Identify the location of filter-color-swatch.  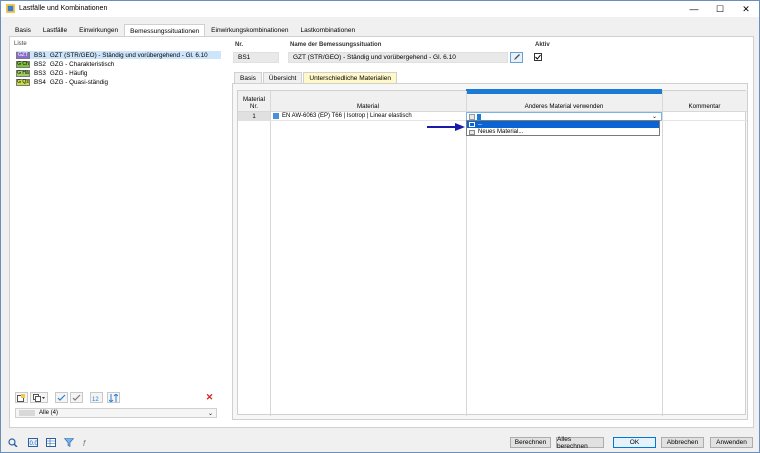
(27, 413).